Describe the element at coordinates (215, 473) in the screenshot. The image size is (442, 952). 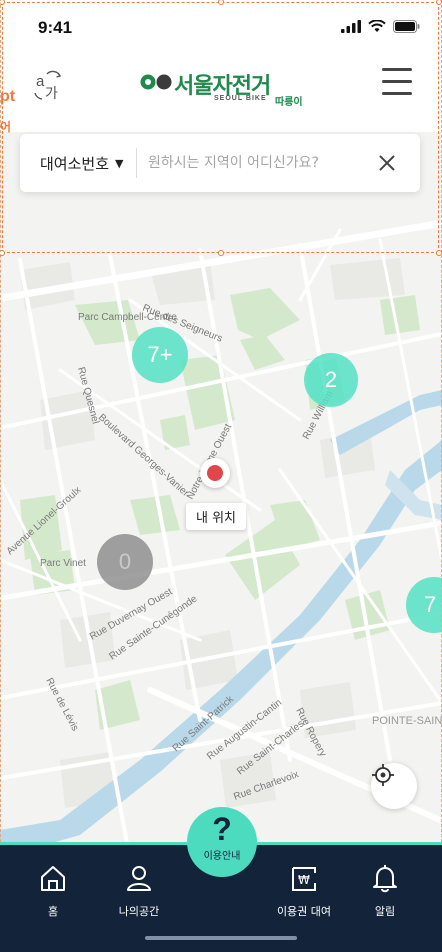
I see `my-location-pin-icon` at that location.